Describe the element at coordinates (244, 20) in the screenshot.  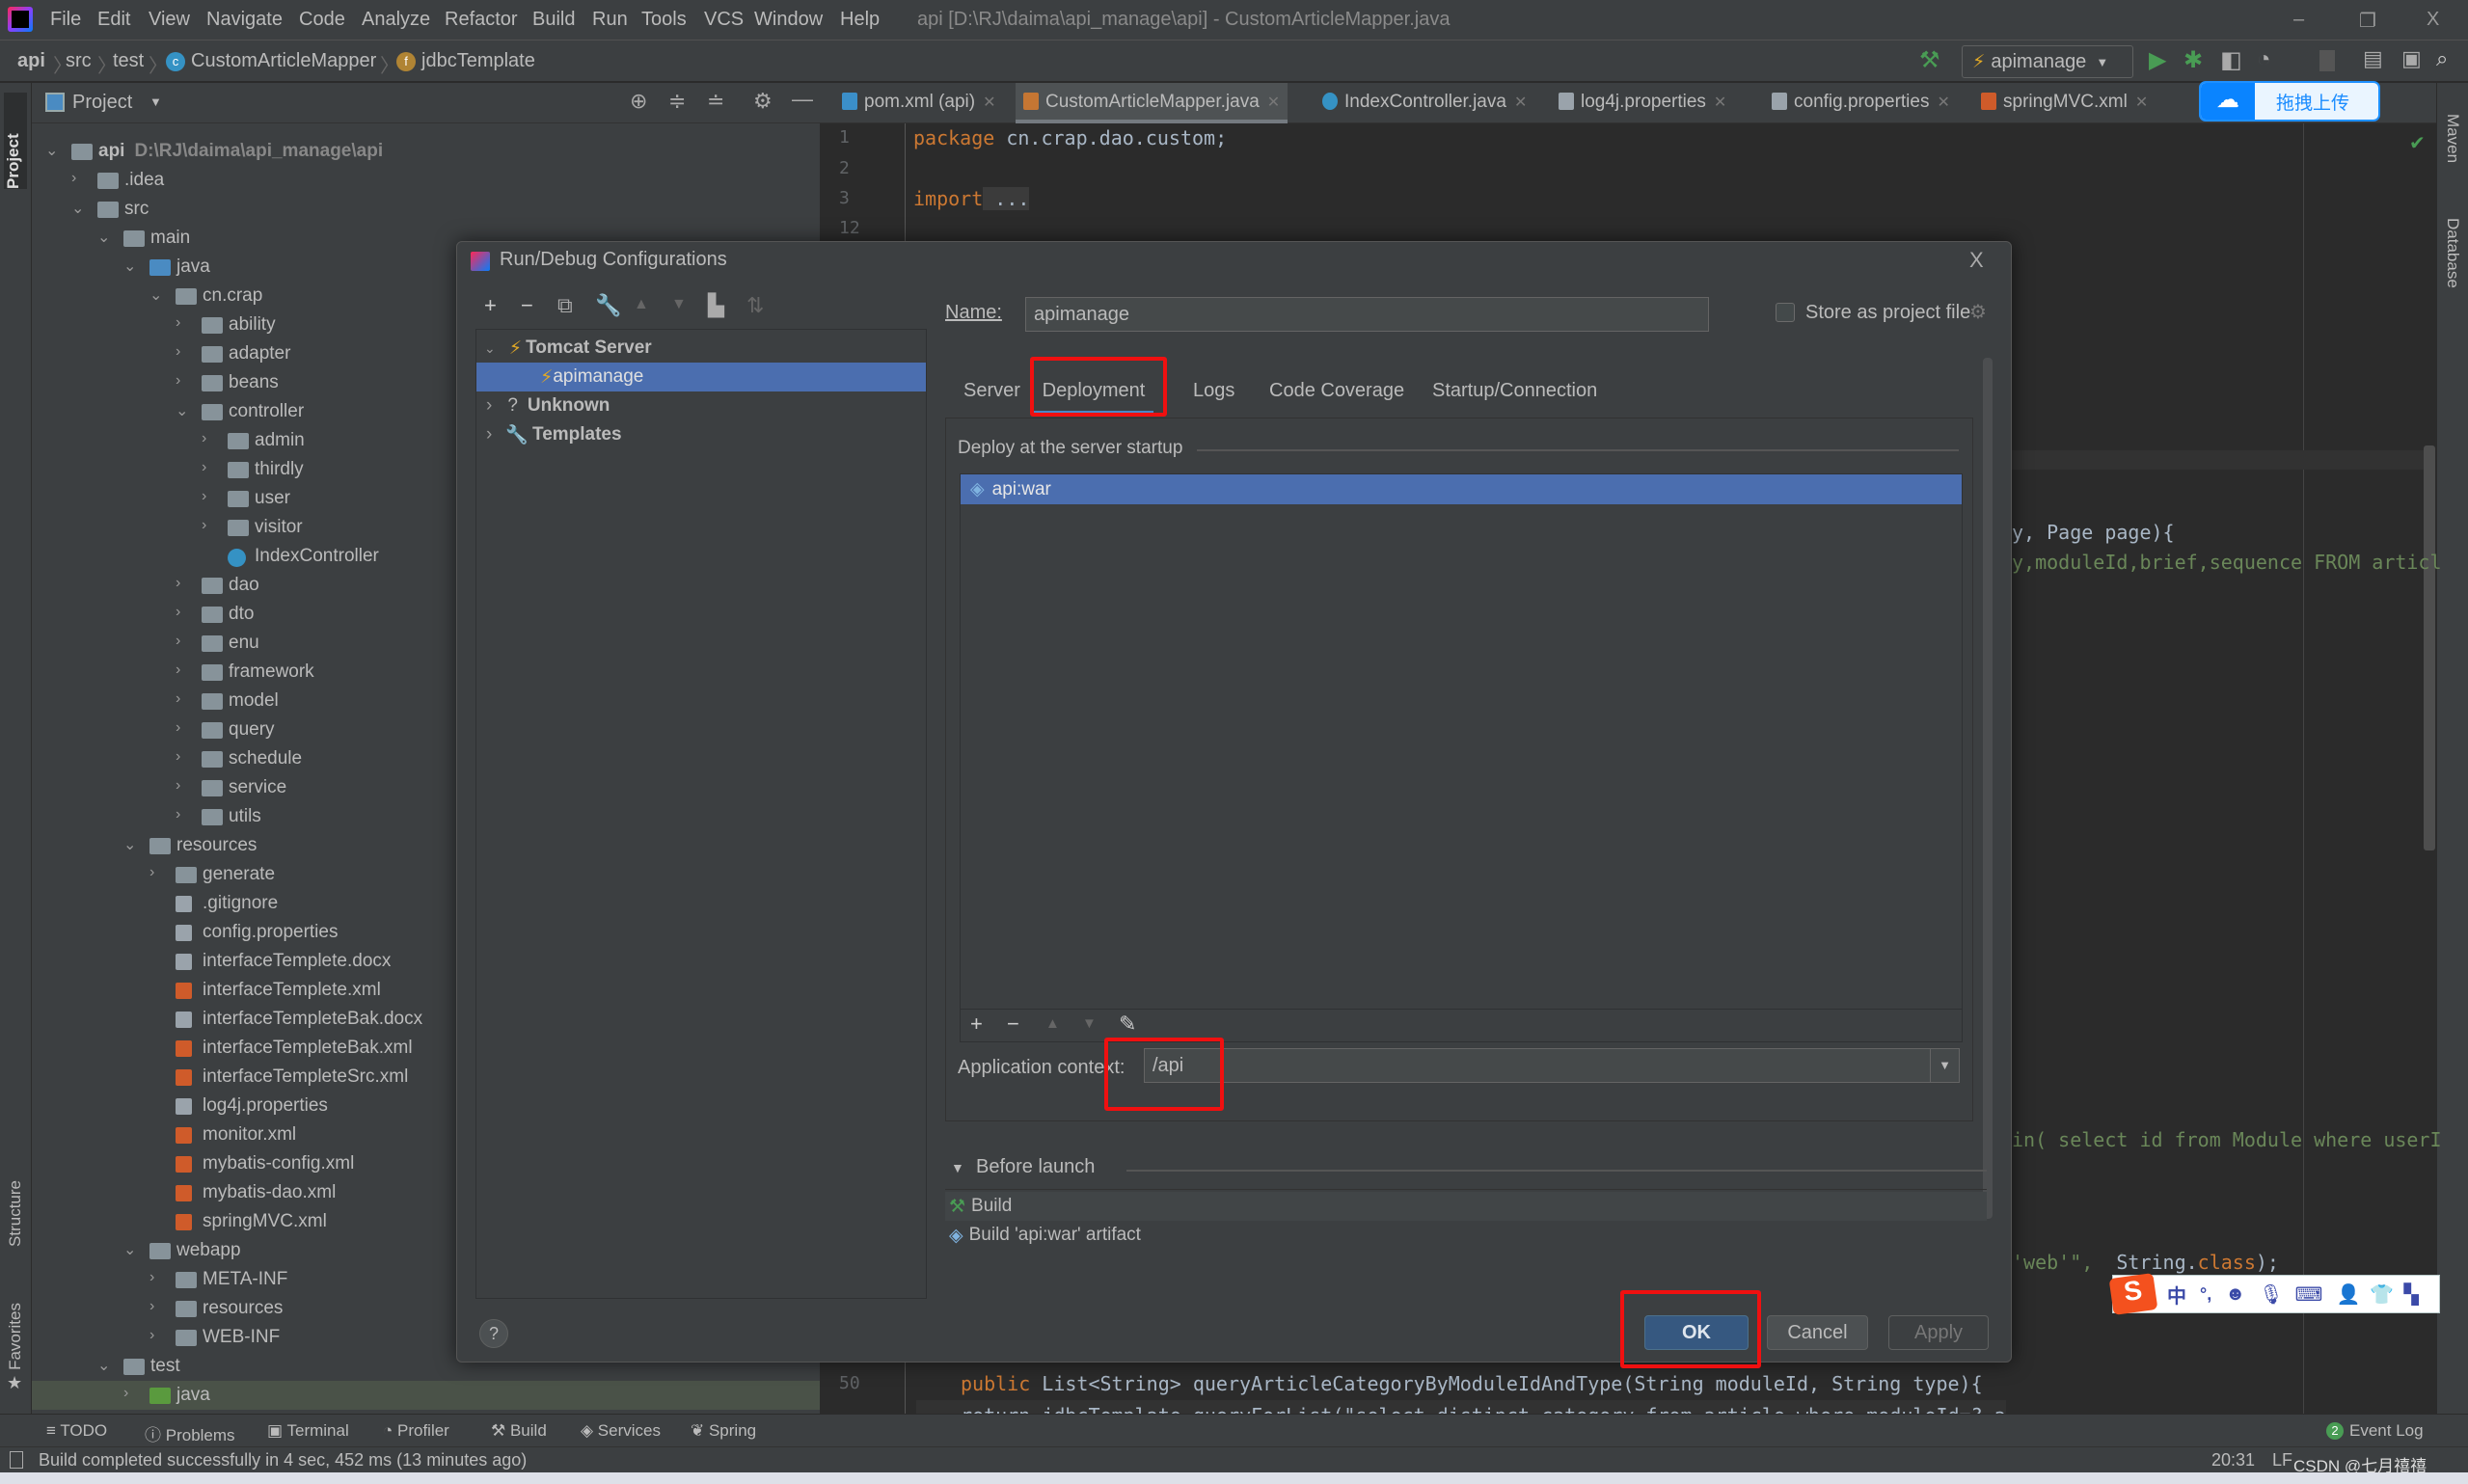
I see `menu-navigate: Navigate` at that location.